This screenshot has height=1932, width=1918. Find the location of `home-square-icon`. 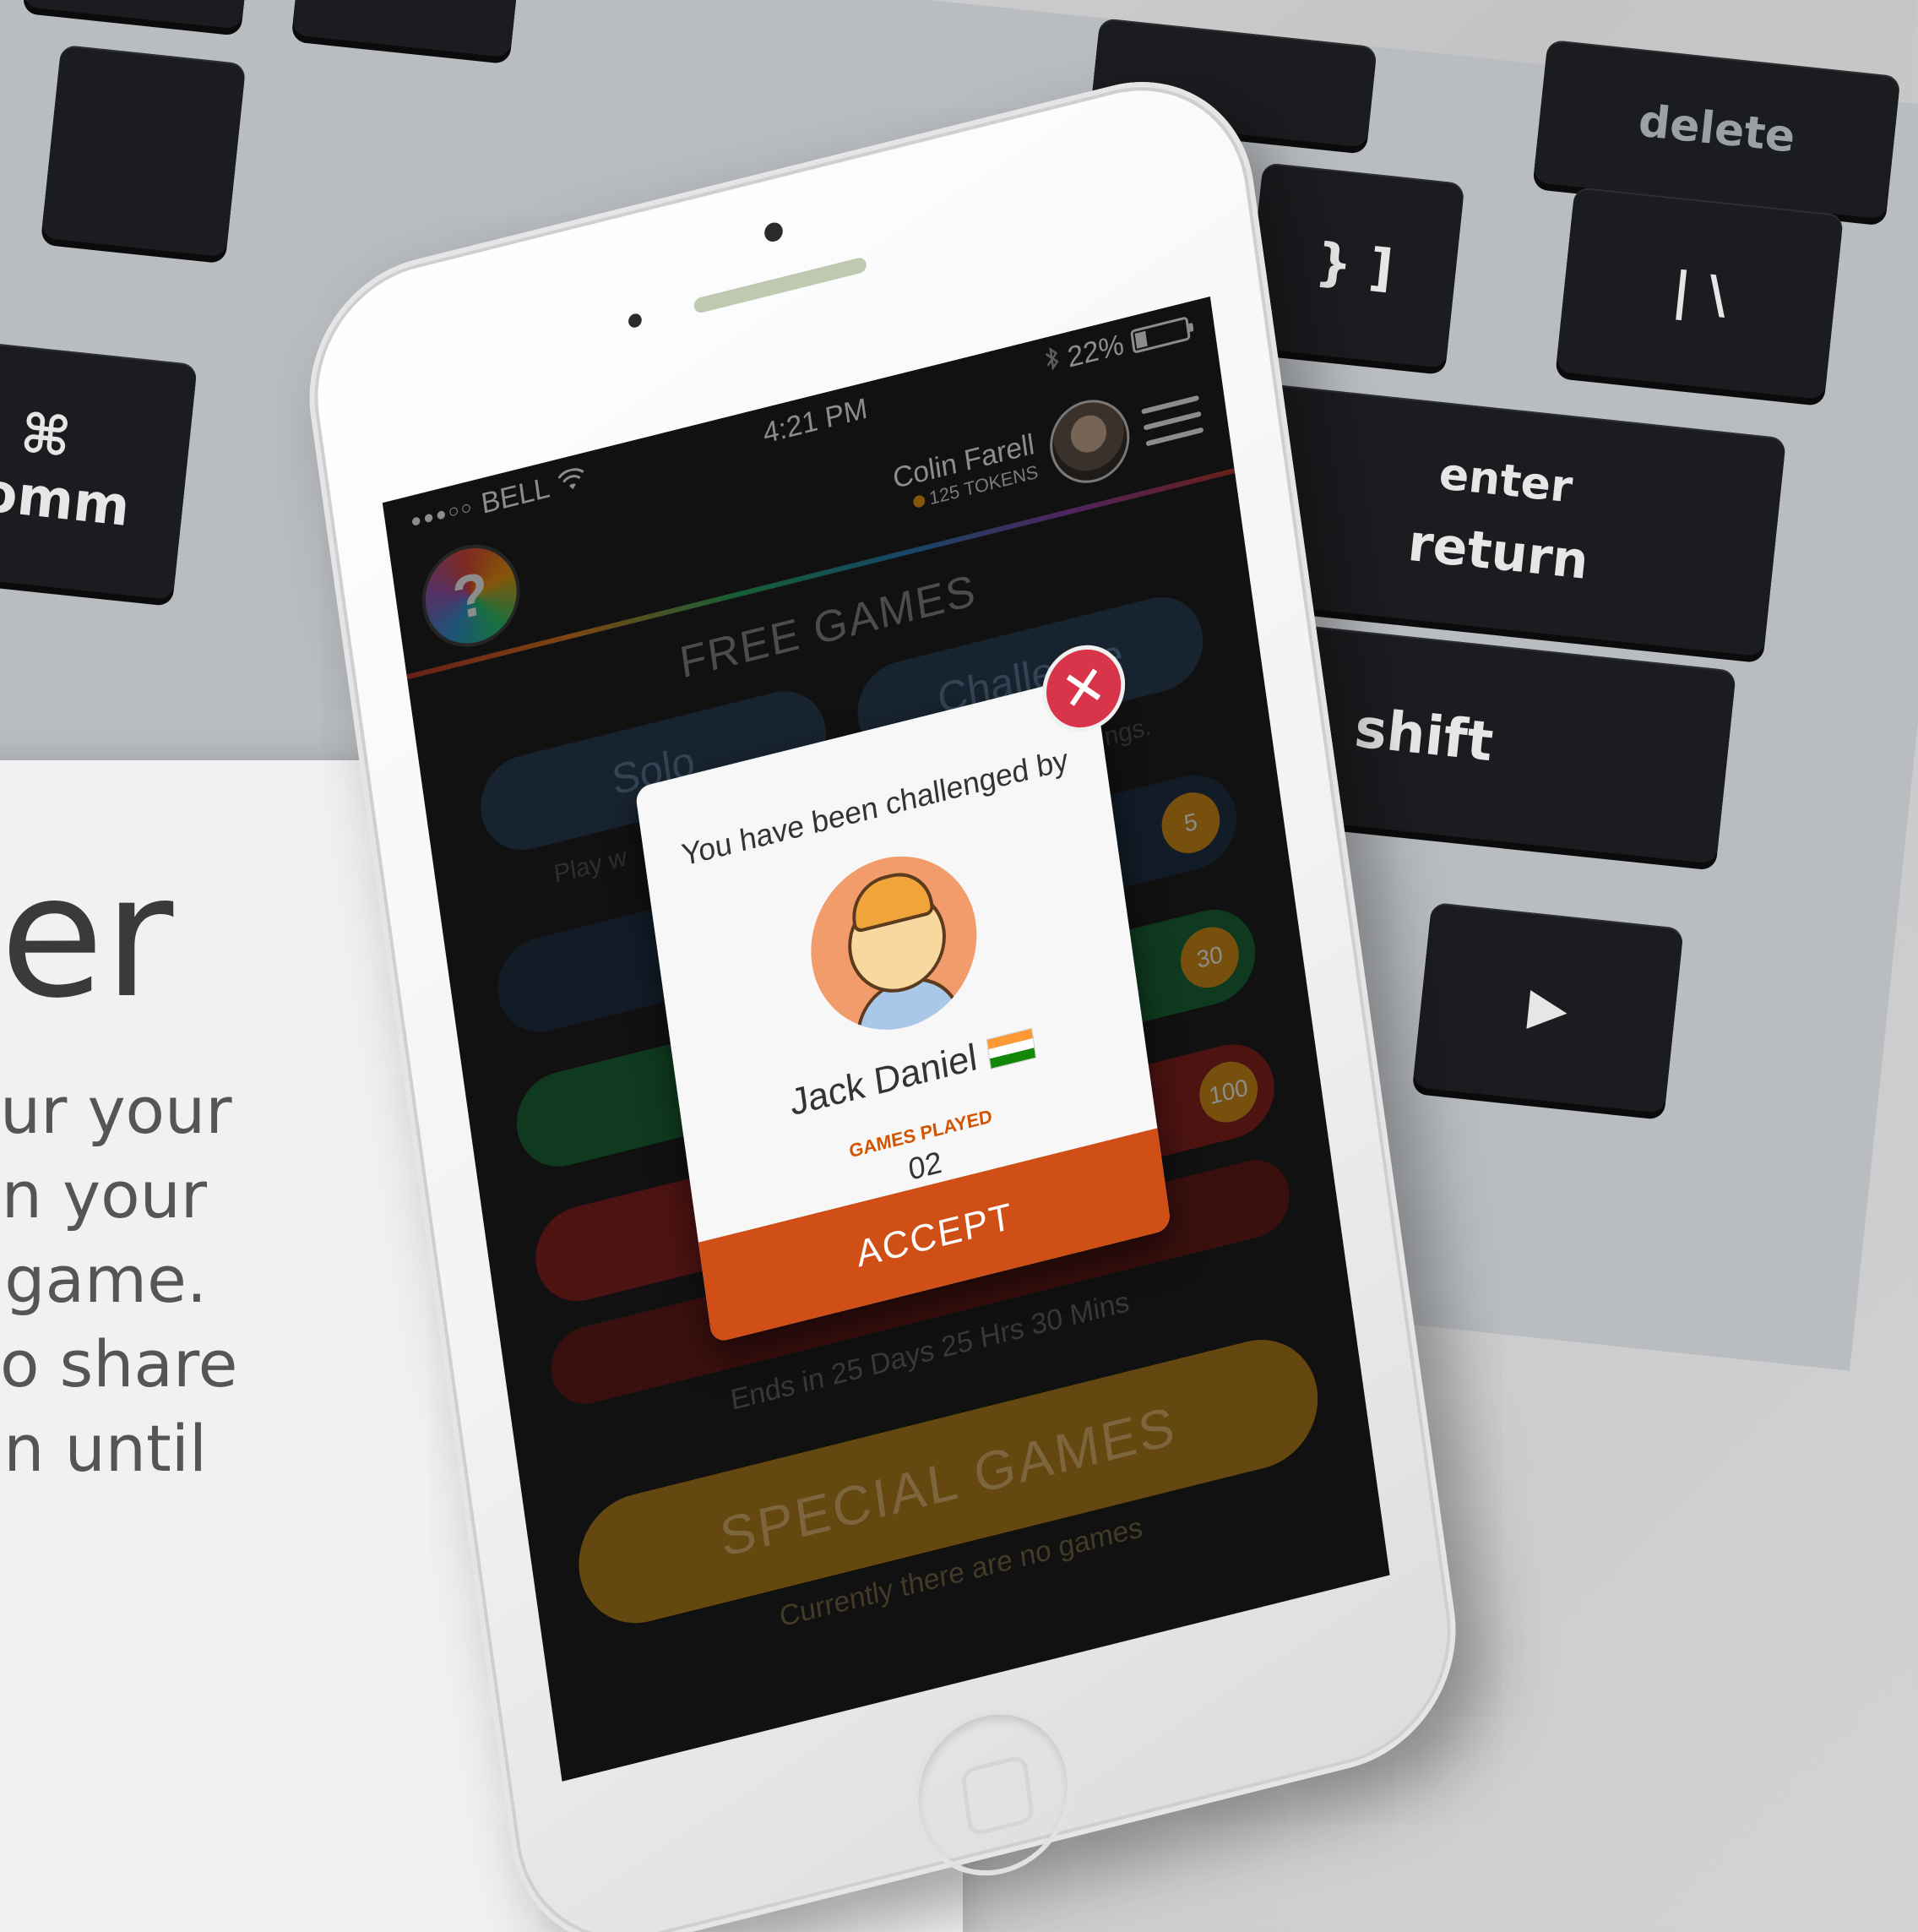

home-square-icon is located at coordinates (997, 1796).